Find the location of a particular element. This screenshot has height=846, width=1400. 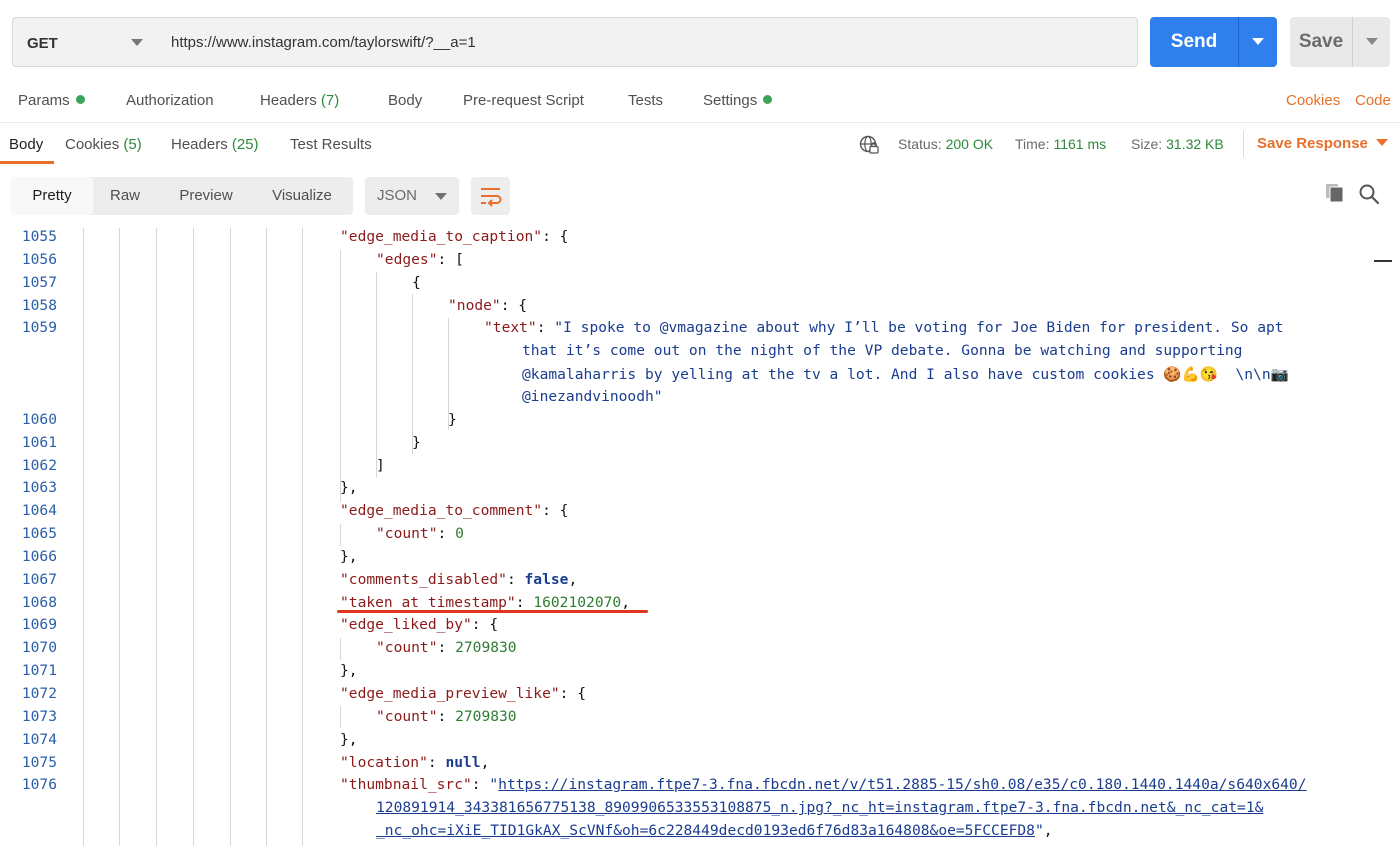

code-line: "count": 2709830 is located at coordinates (446, 716).